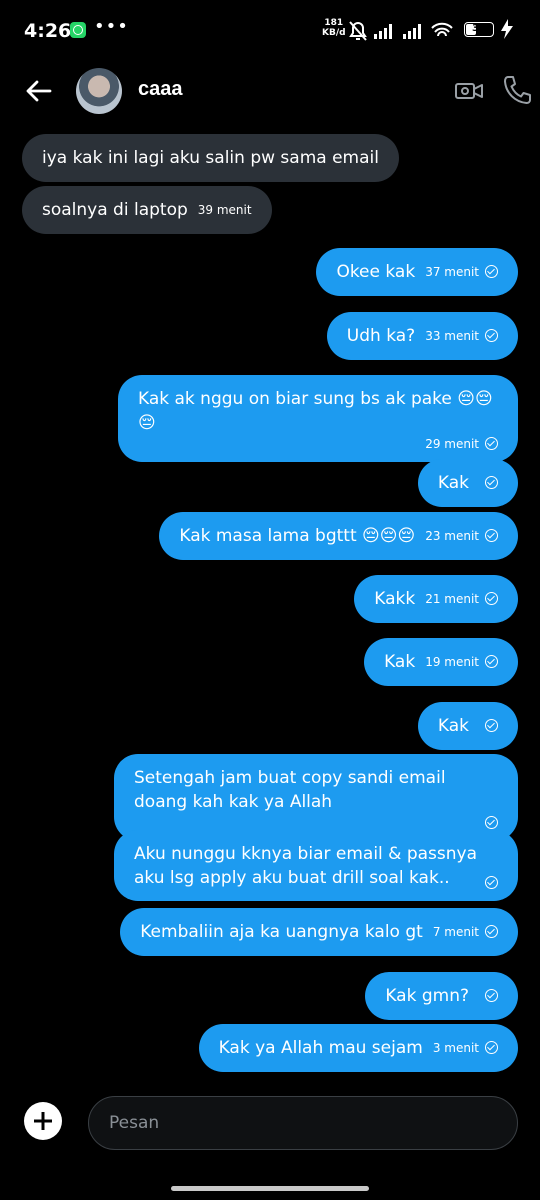  Describe the element at coordinates (383, 31) in the screenshot. I see `signal-1-icon` at that location.